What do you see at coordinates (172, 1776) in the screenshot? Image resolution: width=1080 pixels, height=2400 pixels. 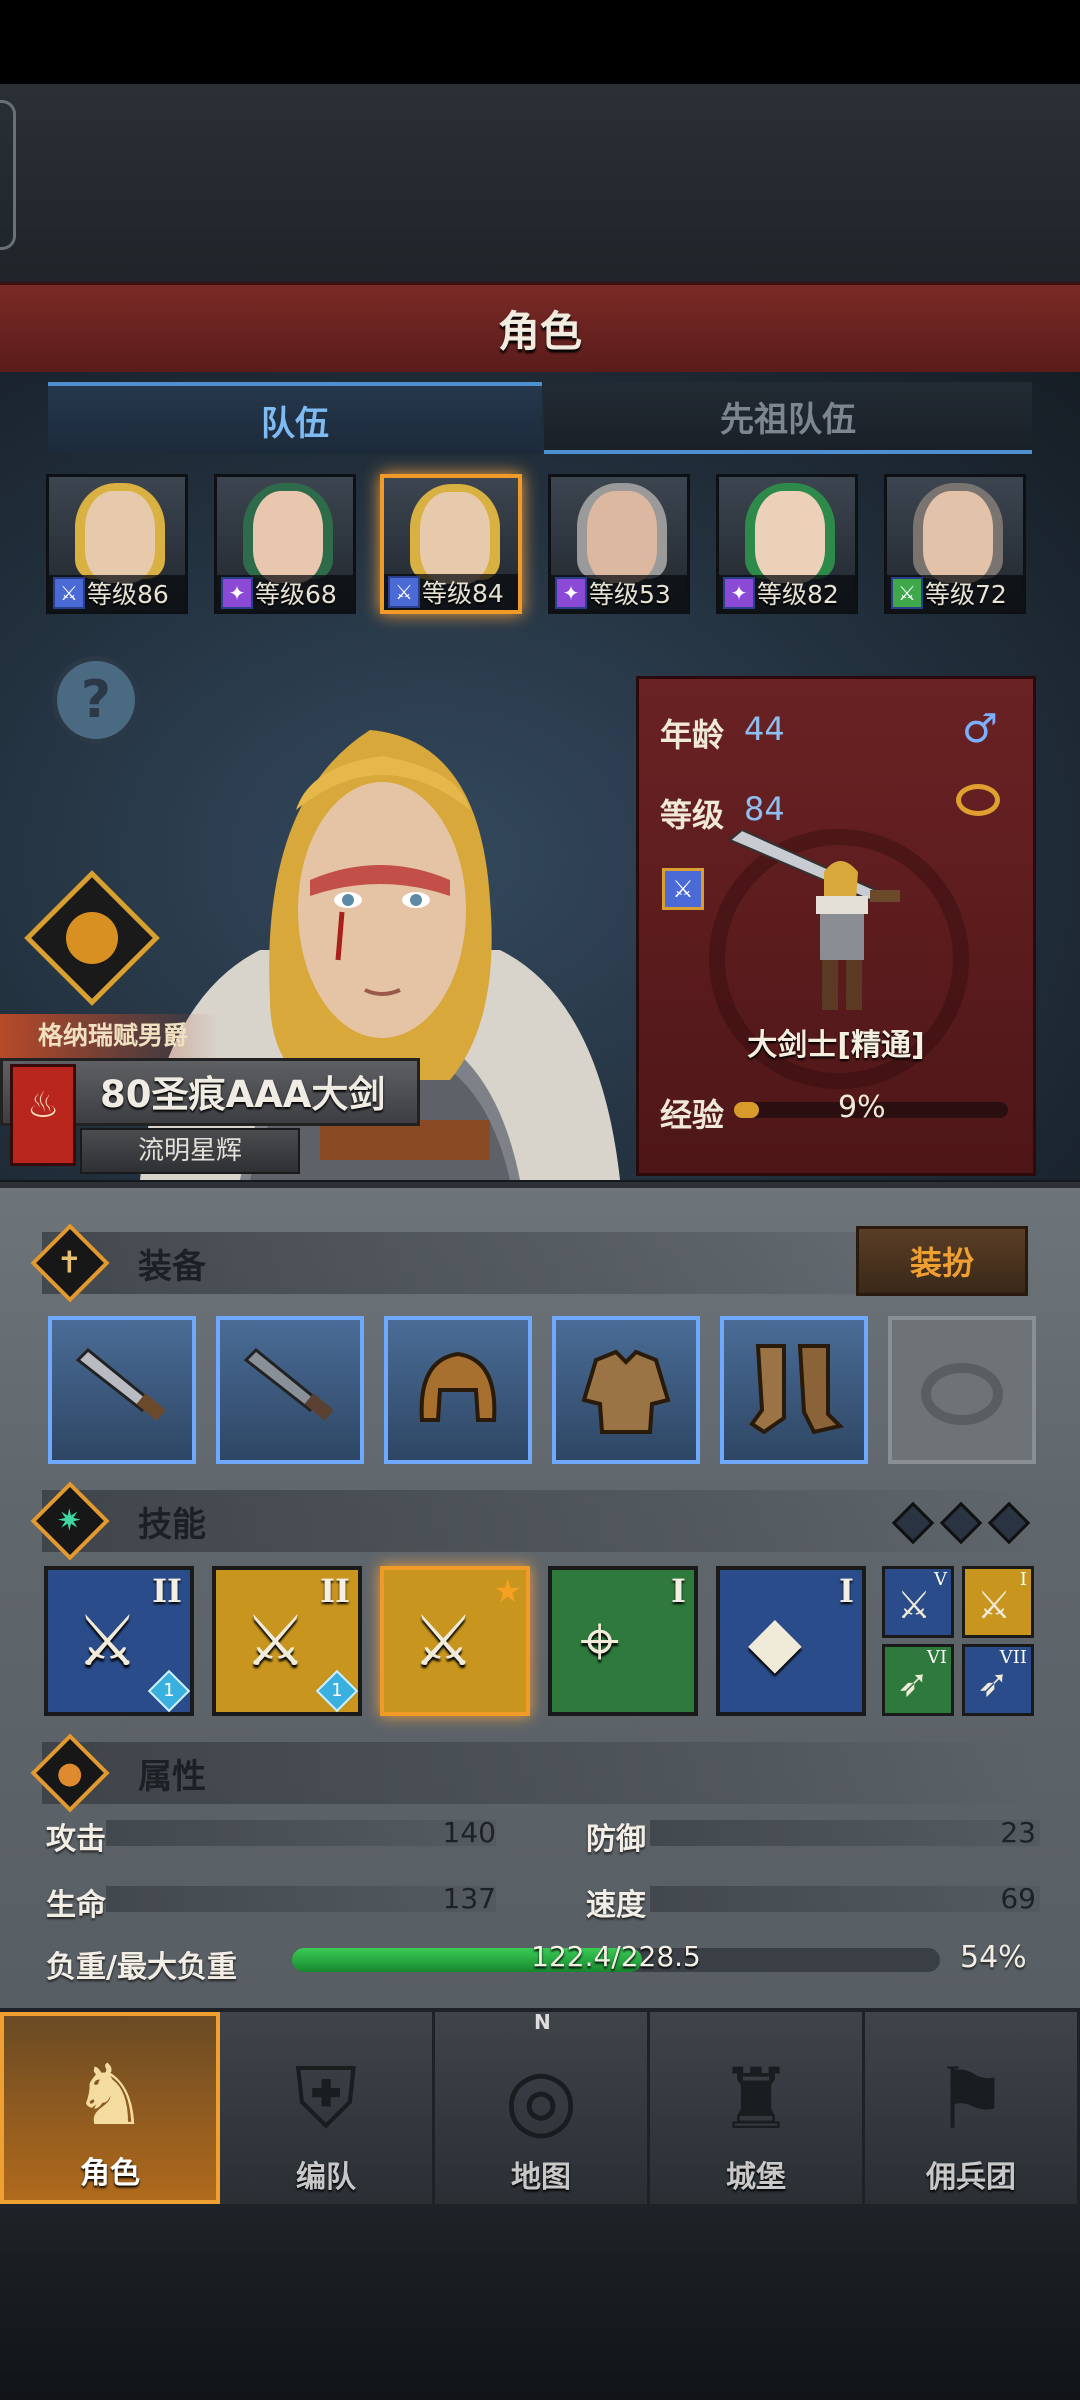 I see `attributes-title: 属性` at bounding box center [172, 1776].